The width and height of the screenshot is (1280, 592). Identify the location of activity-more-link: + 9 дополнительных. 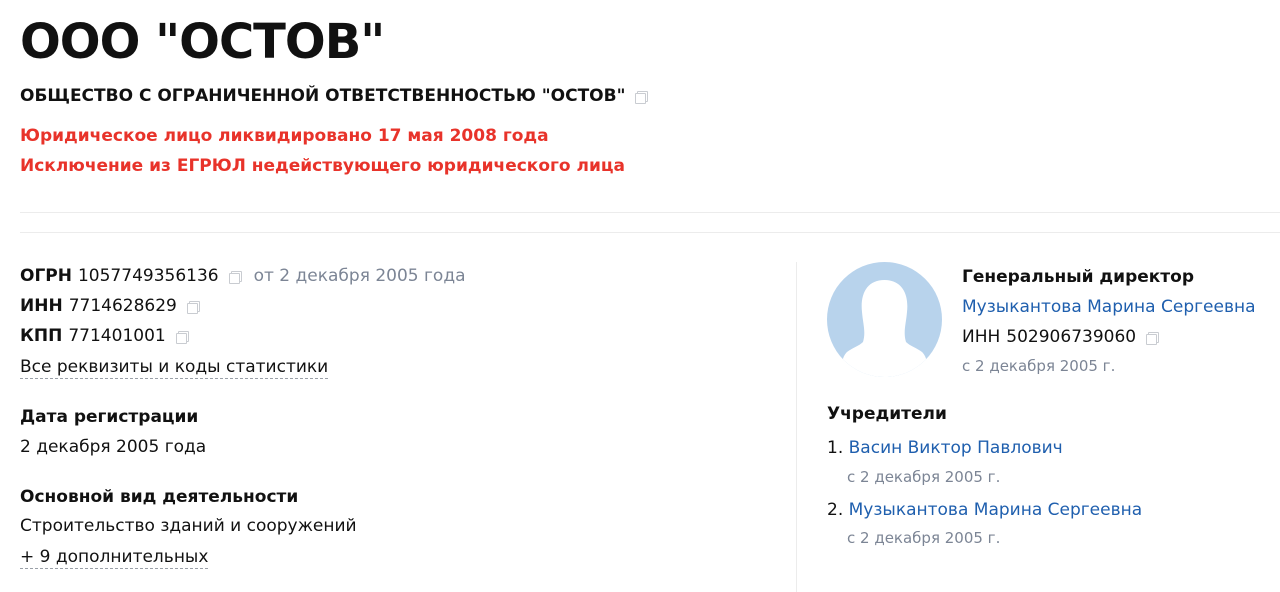
(114, 558).